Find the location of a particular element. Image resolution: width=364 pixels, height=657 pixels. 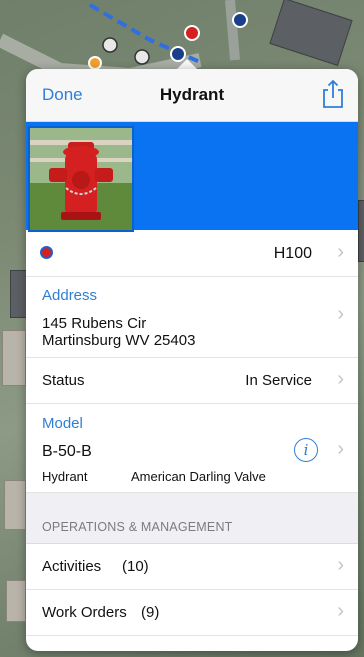

section-title: OPERATIONS & MANAGEMENT is located at coordinates (137, 527).